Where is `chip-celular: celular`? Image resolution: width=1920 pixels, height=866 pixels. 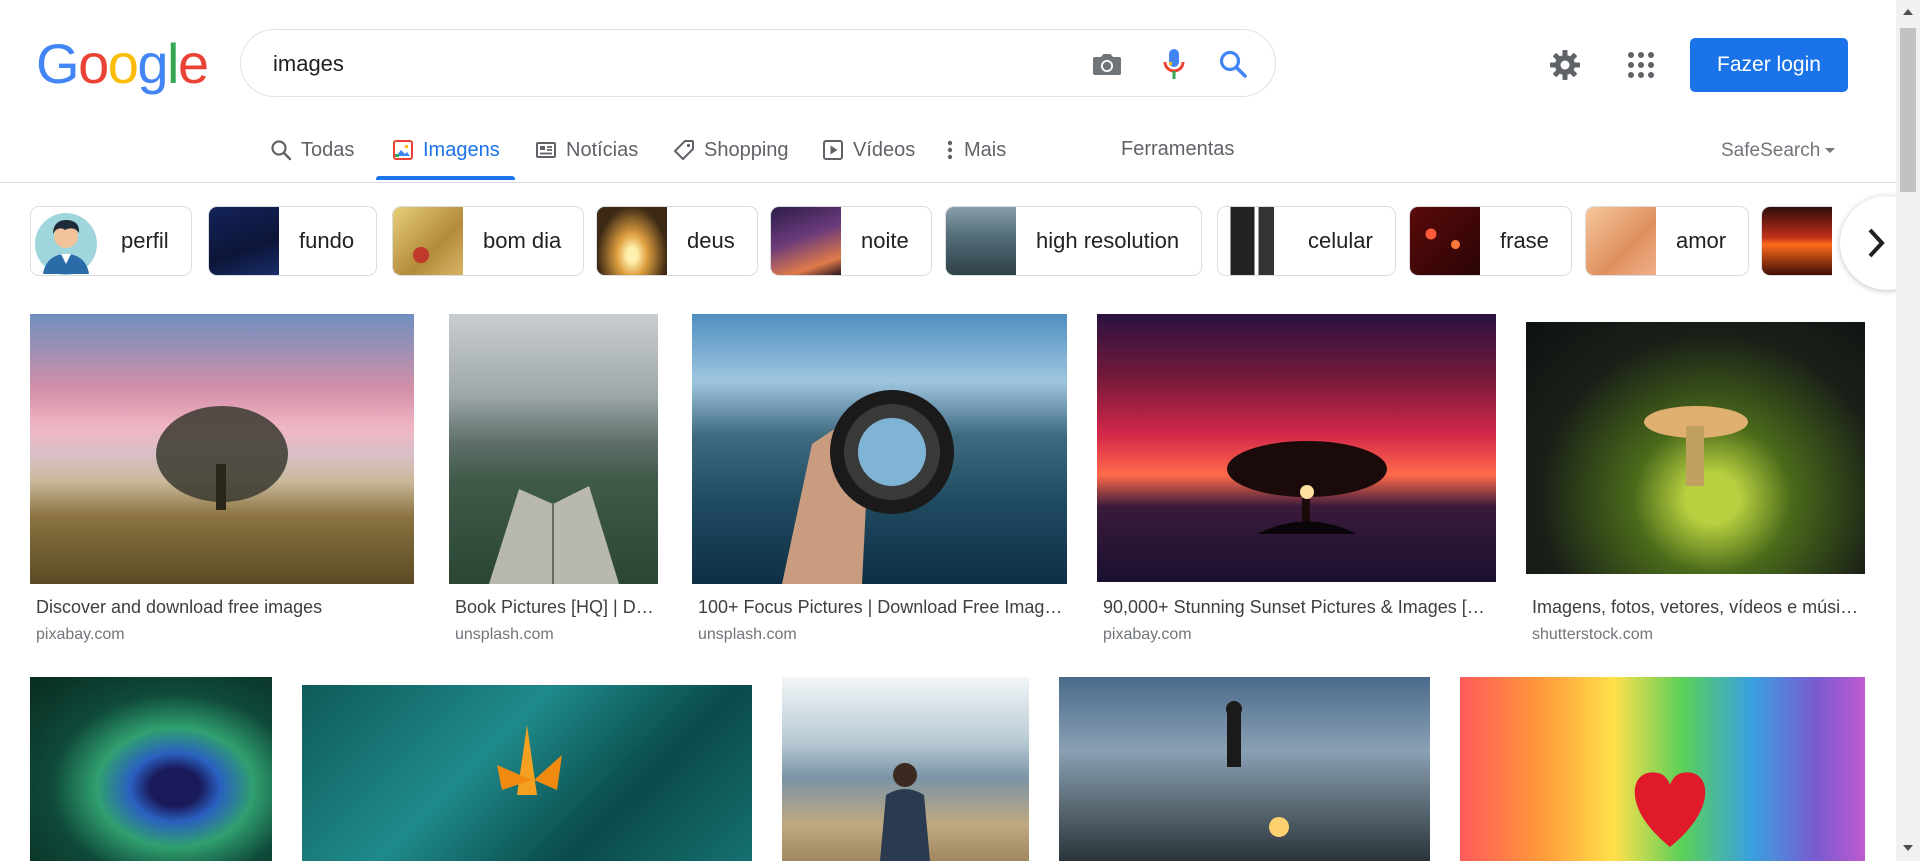 chip-celular: celular is located at coordinates (1306, 241).